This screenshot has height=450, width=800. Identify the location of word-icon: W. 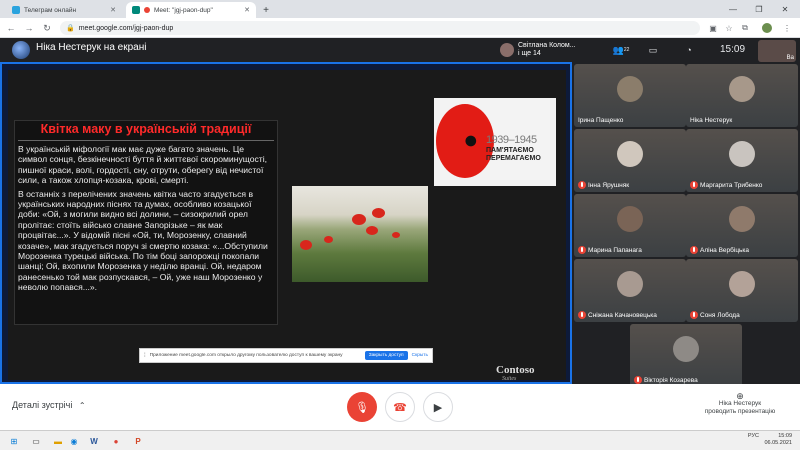
(94, 441).